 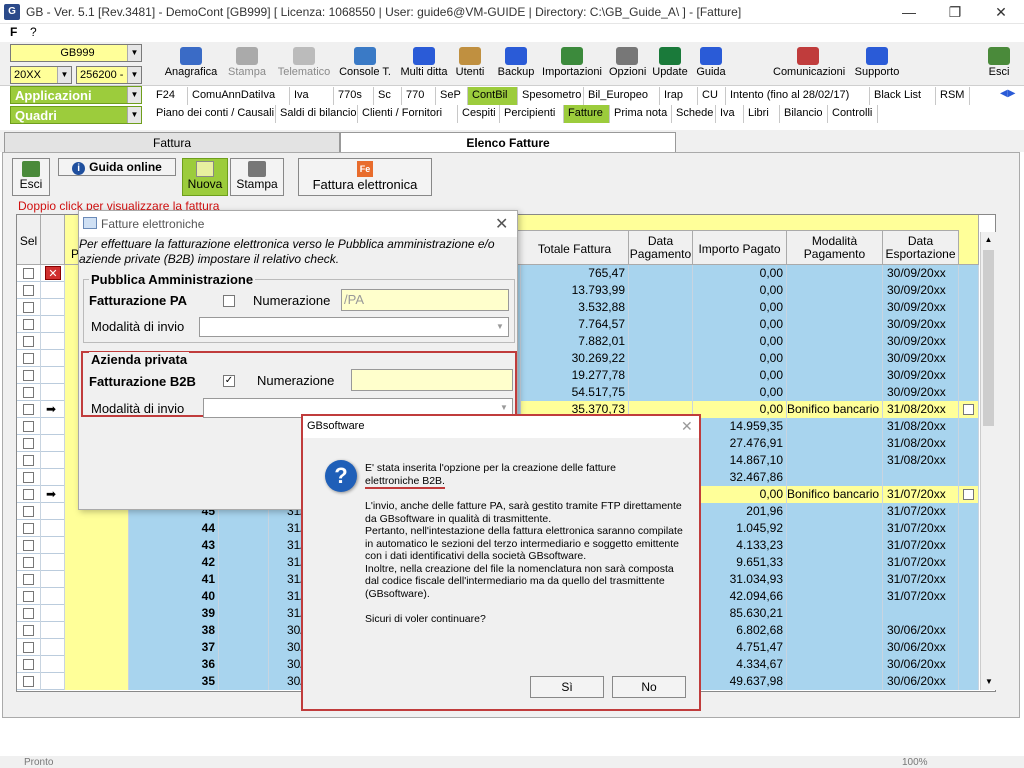 What do you see at coordinates (627, 63) in the screenshot?
I see `toolbar-button-opzioni: Opzioni` at bounding box center [627, 63].